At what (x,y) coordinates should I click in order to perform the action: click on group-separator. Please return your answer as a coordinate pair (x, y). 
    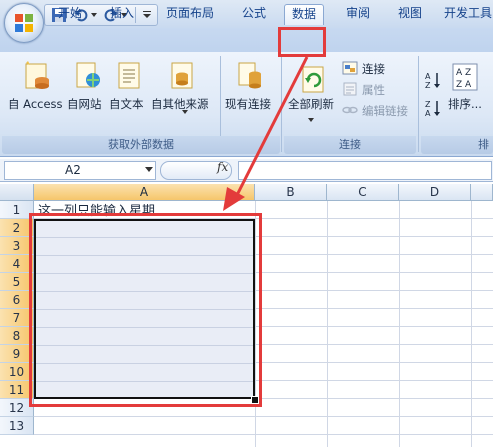
    Looking at the image, I should click on (418, 104).